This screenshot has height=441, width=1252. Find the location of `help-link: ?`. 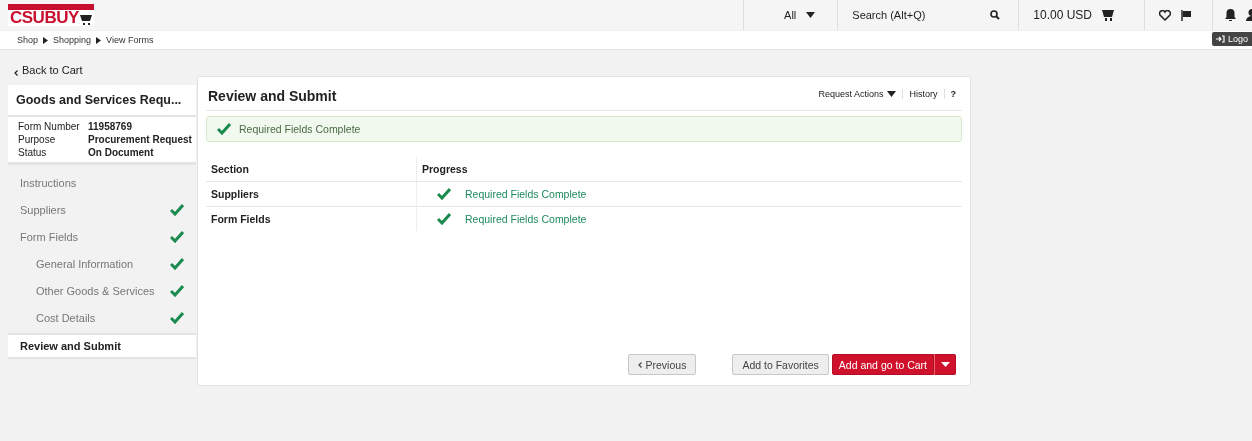

help-link: ? is located at coordinates (952, 93).